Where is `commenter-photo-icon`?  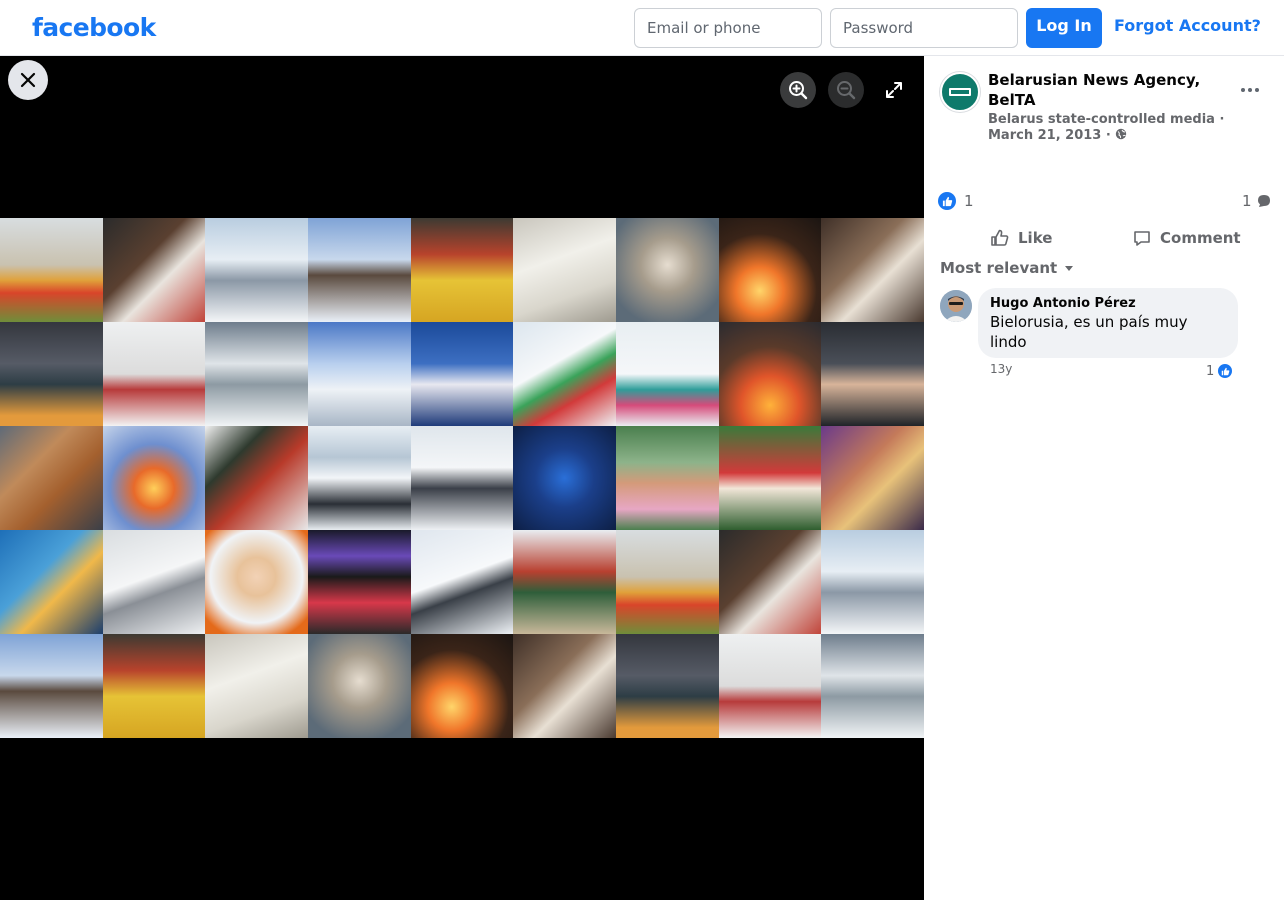 commenter-photo-icon is located at coordinates (956, 306).